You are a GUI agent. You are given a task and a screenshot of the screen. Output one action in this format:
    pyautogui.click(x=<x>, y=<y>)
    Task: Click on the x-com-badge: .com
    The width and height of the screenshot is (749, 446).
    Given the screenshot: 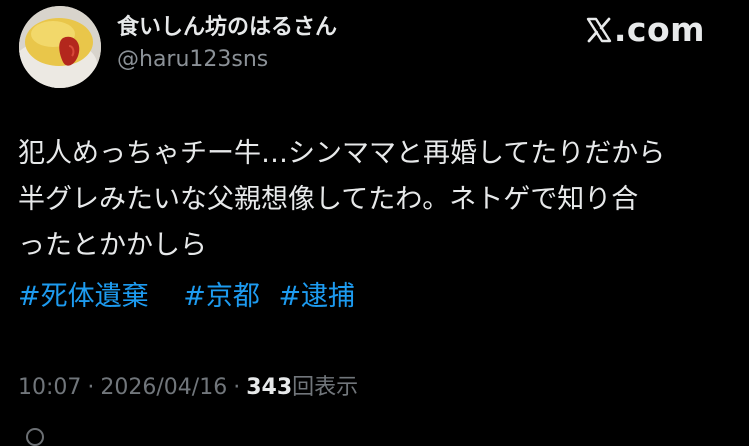 What is the action you would take?
    pyautogui.click(x=645, y=29)
    